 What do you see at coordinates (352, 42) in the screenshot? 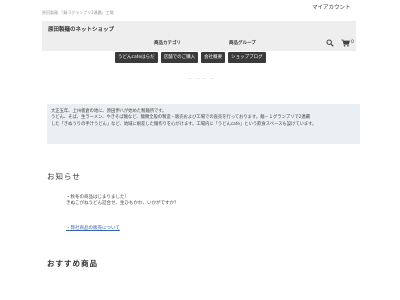
I see `cart-count: 0` at bounding box center [352, 42].